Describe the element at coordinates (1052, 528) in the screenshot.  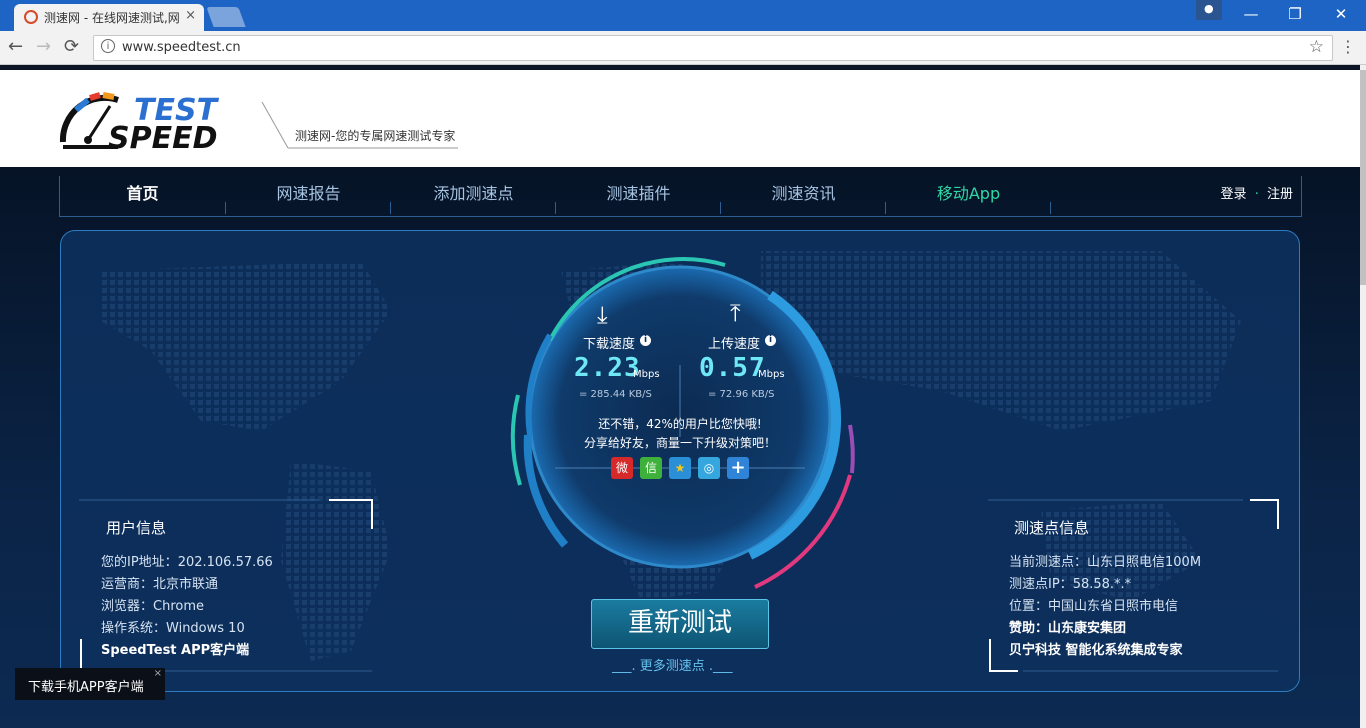
I see `server-info-title: 测速点信息` at that location.